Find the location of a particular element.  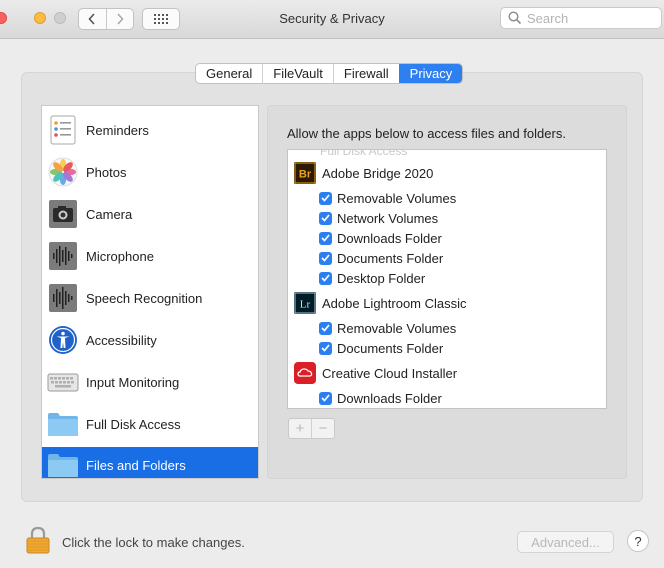

remove-button: − is located at coordinates (322, 428).